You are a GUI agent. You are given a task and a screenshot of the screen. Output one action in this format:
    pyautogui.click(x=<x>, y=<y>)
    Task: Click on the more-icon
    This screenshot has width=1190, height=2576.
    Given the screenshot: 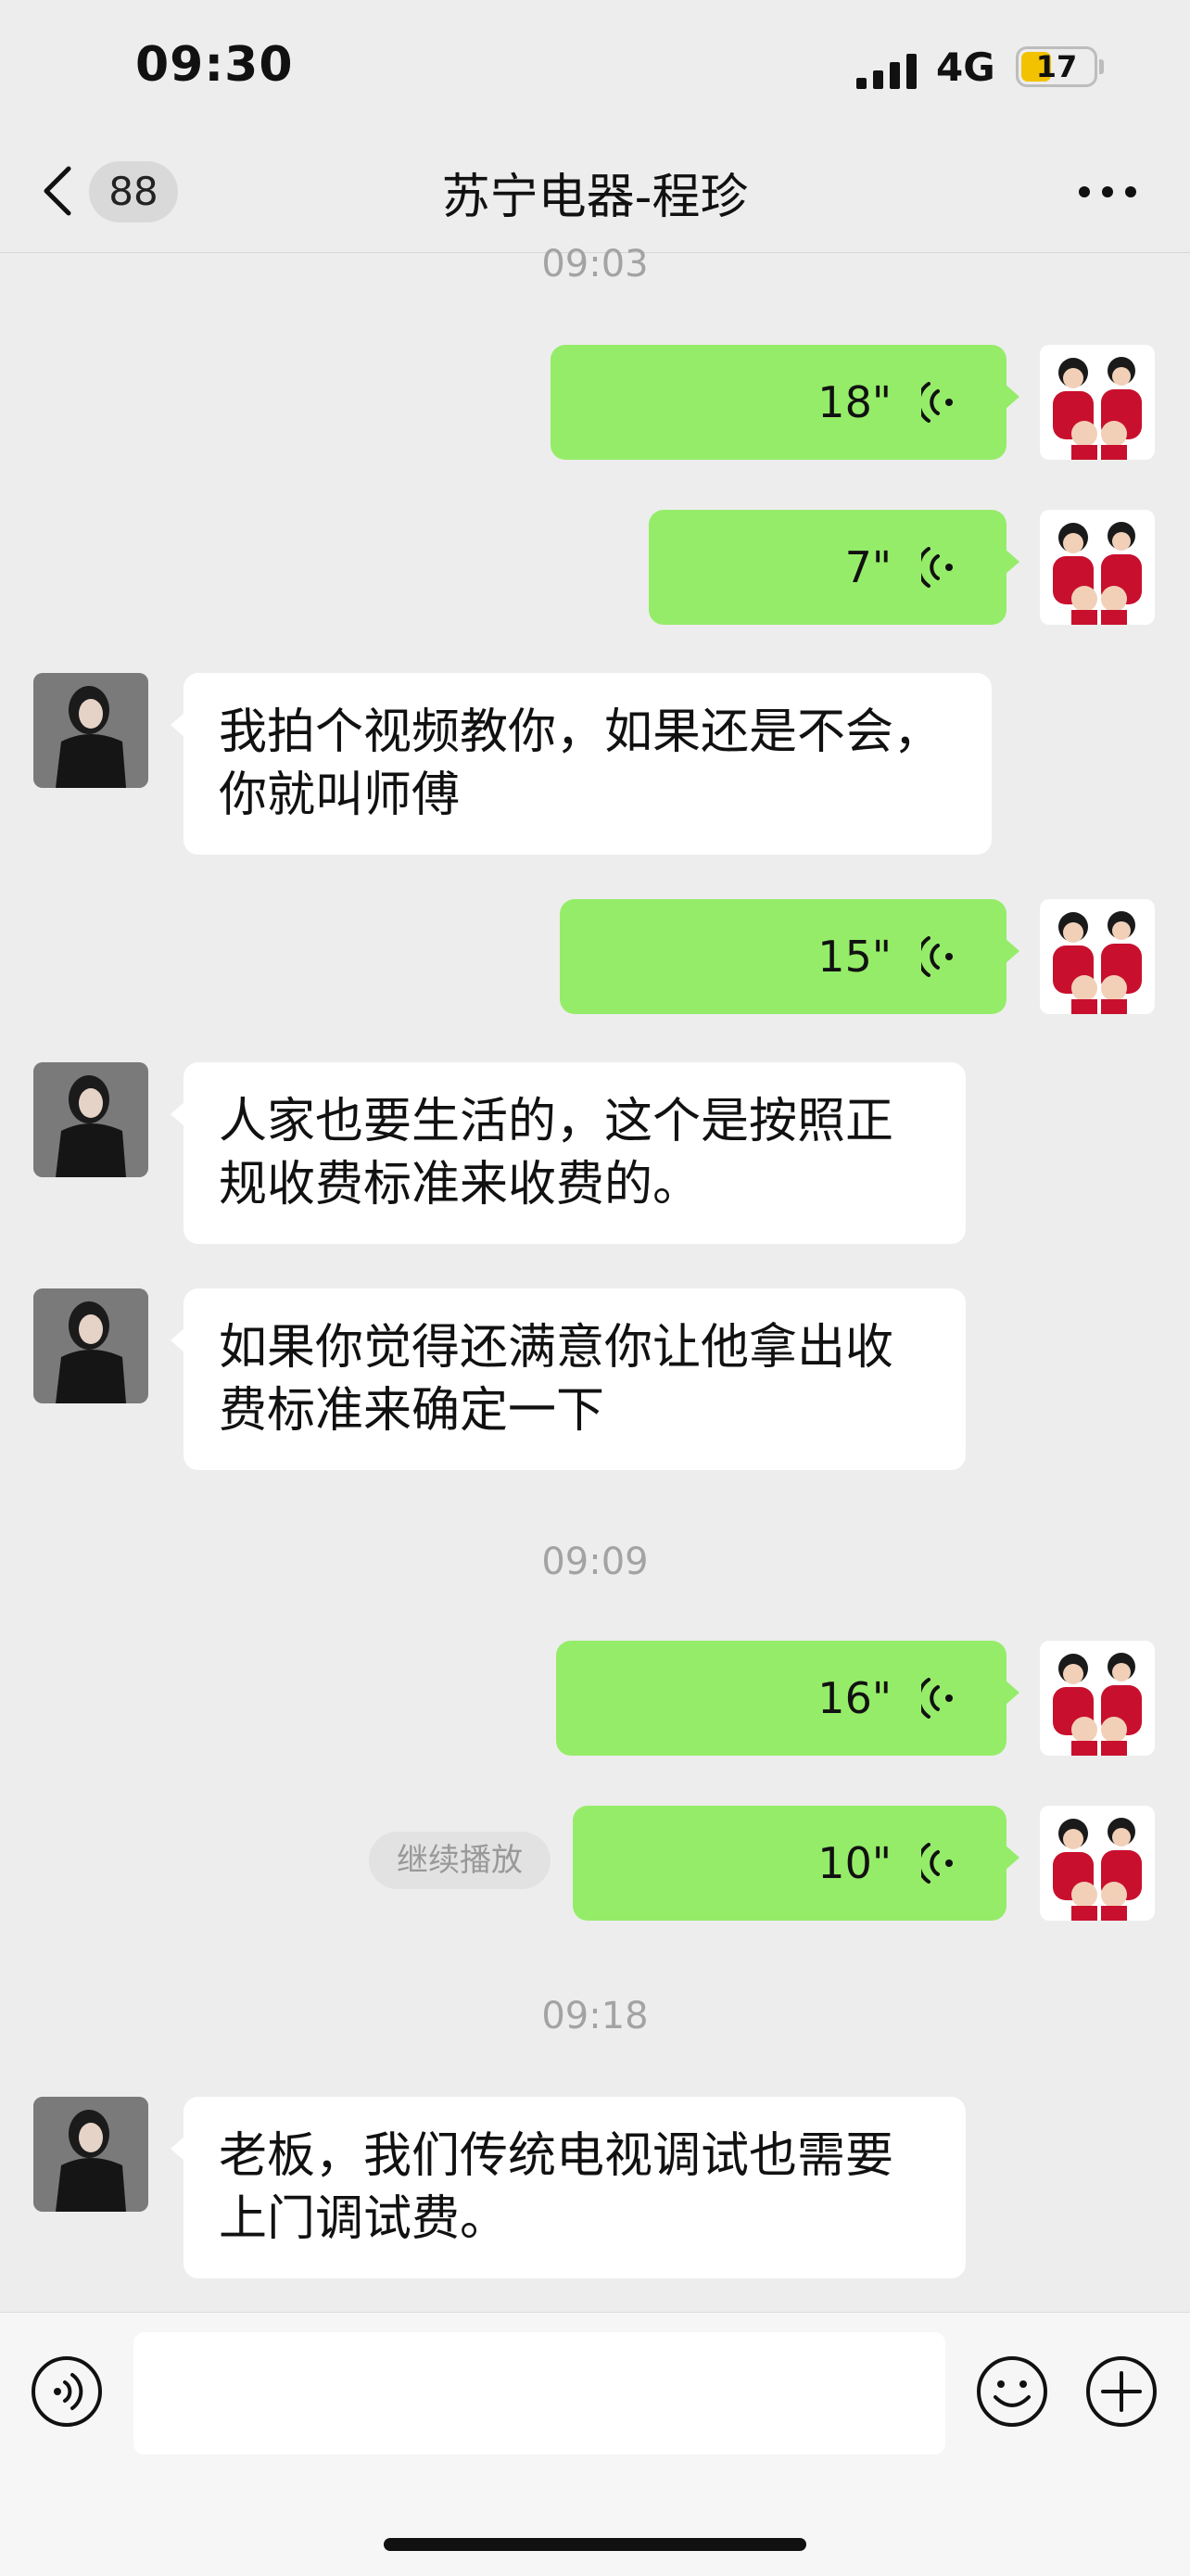 What is the action you would take?
    pyautogui.click(x=1107, y=192)
    